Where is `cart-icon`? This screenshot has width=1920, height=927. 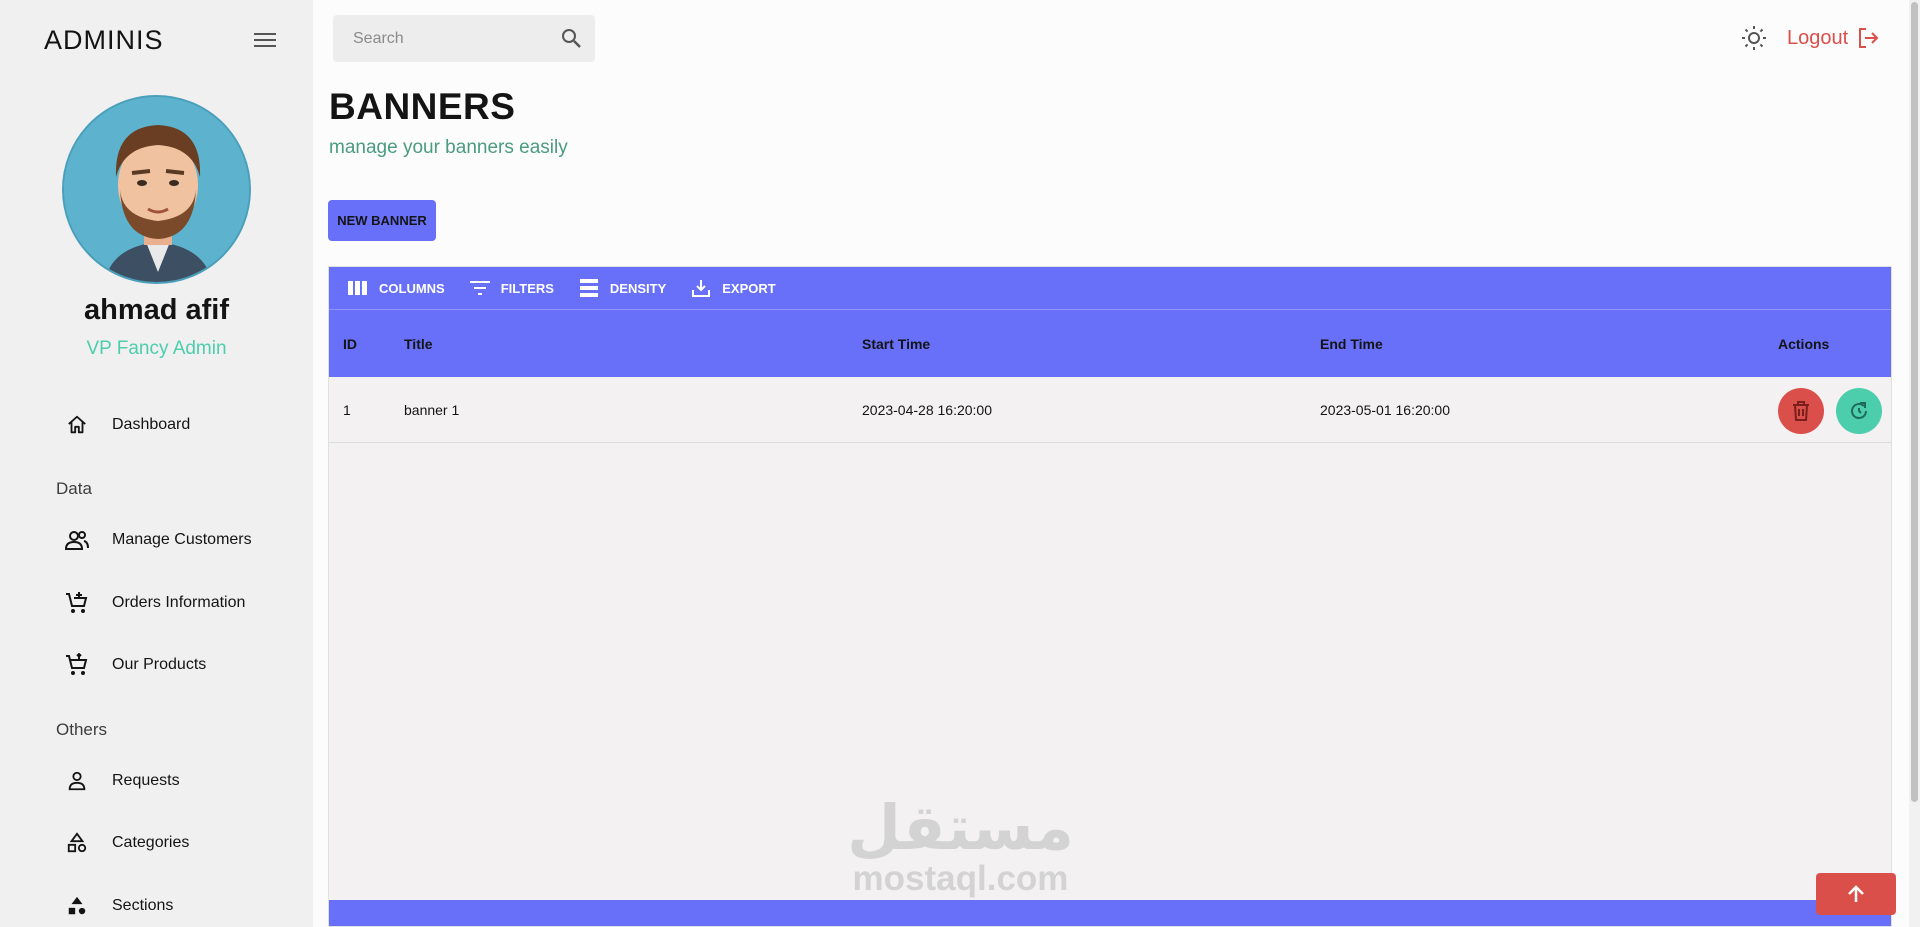
cart-icon is located at coordinates (77, 665).